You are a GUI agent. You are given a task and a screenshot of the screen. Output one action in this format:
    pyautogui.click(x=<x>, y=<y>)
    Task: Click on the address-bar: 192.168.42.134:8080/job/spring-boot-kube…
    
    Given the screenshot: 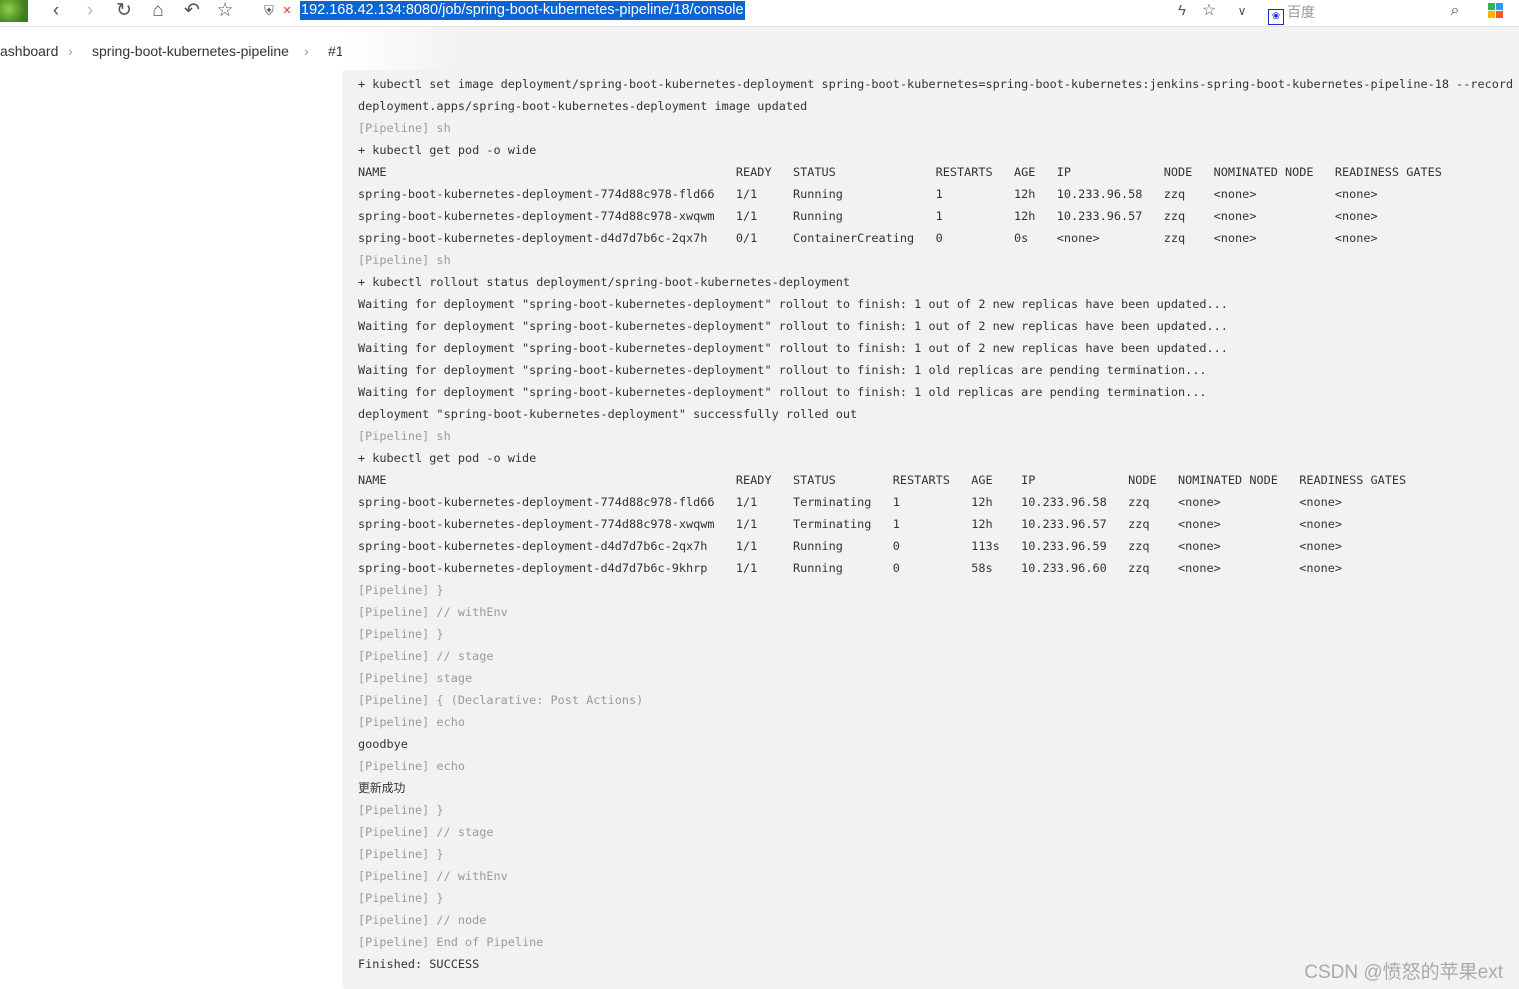 What is the action you would take?
    pyautogui.click(x=522, y=10)
    